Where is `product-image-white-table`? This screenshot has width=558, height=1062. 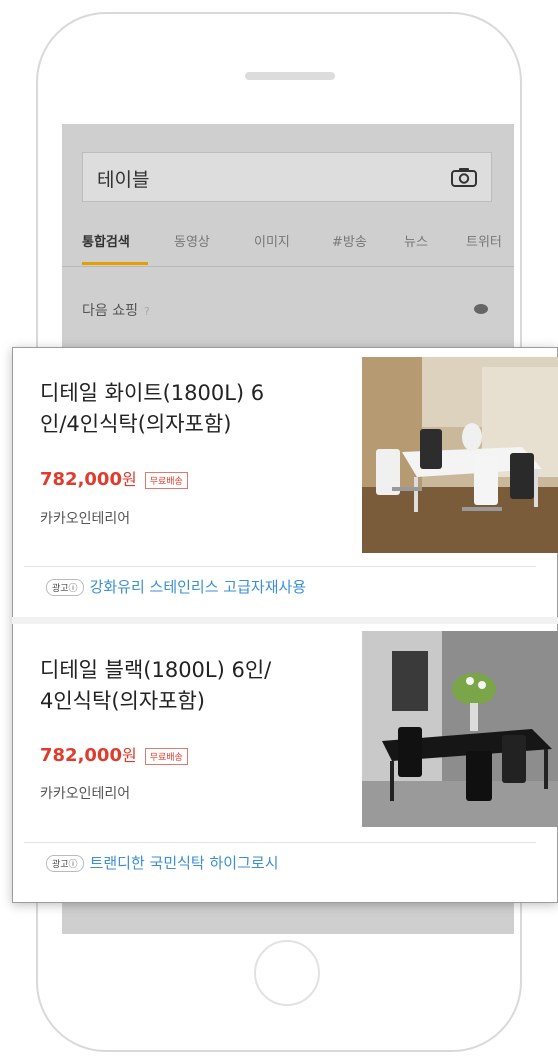
product-image-white-table is located at coordinates (460, 455).